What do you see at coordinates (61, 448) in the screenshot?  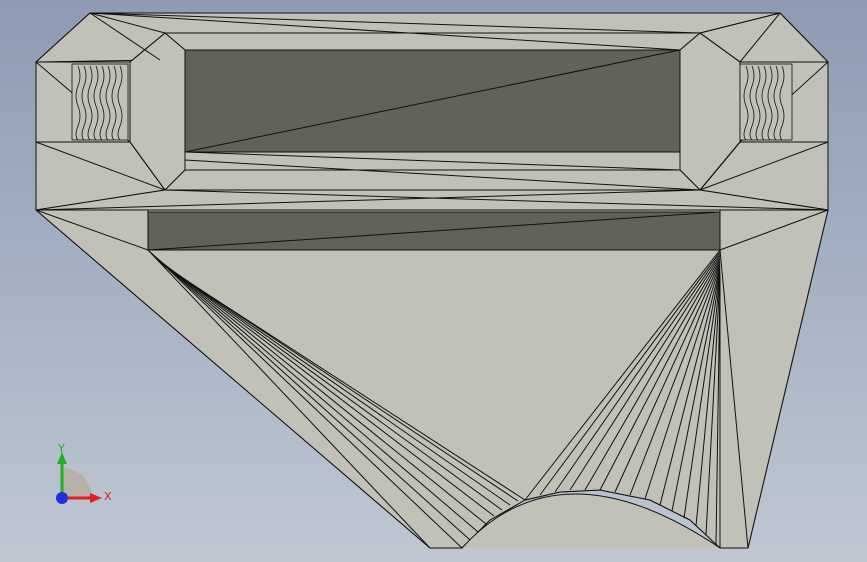 I see `y-axis-label: Y` at bounding box center [61, 448].